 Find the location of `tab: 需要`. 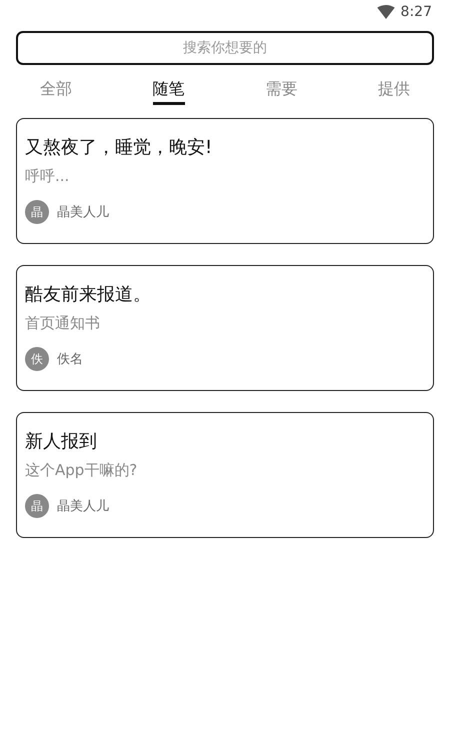

tab: 需要 is located at coordinates (281, 92).